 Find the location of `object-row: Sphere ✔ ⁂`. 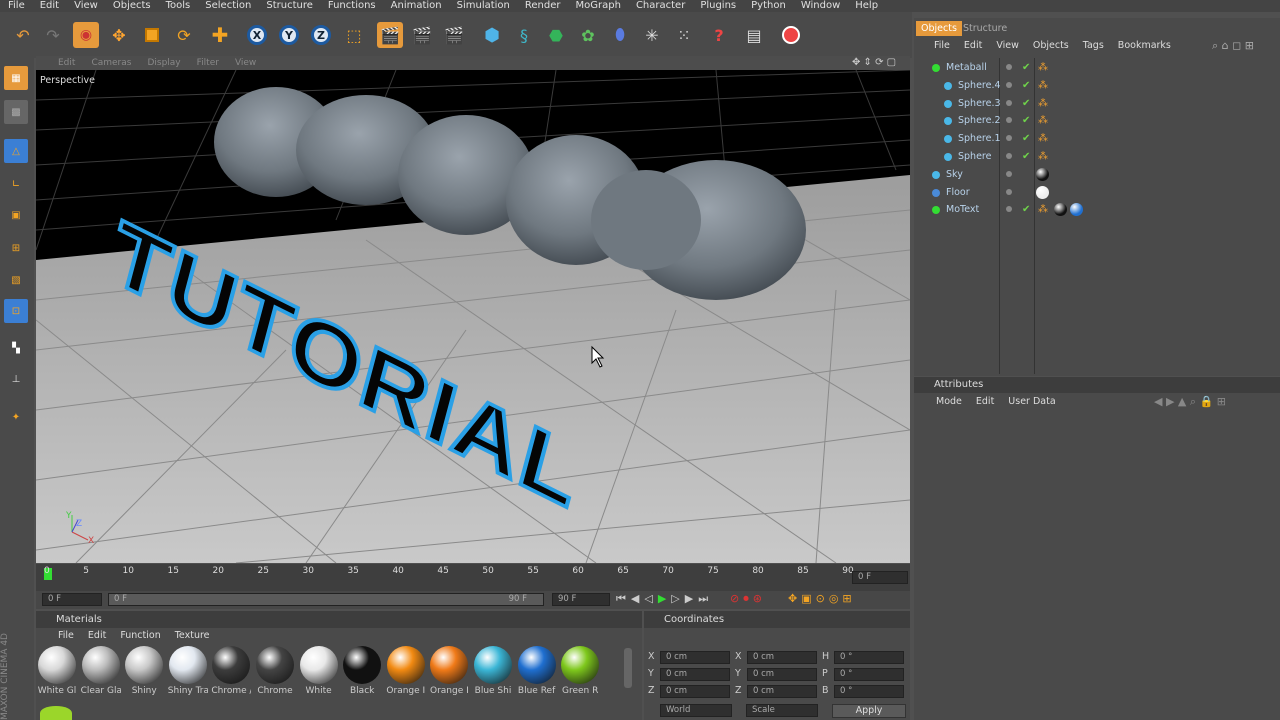

object-row: Sphere ✔ ⁂ is located at coordinates (1099, 156).